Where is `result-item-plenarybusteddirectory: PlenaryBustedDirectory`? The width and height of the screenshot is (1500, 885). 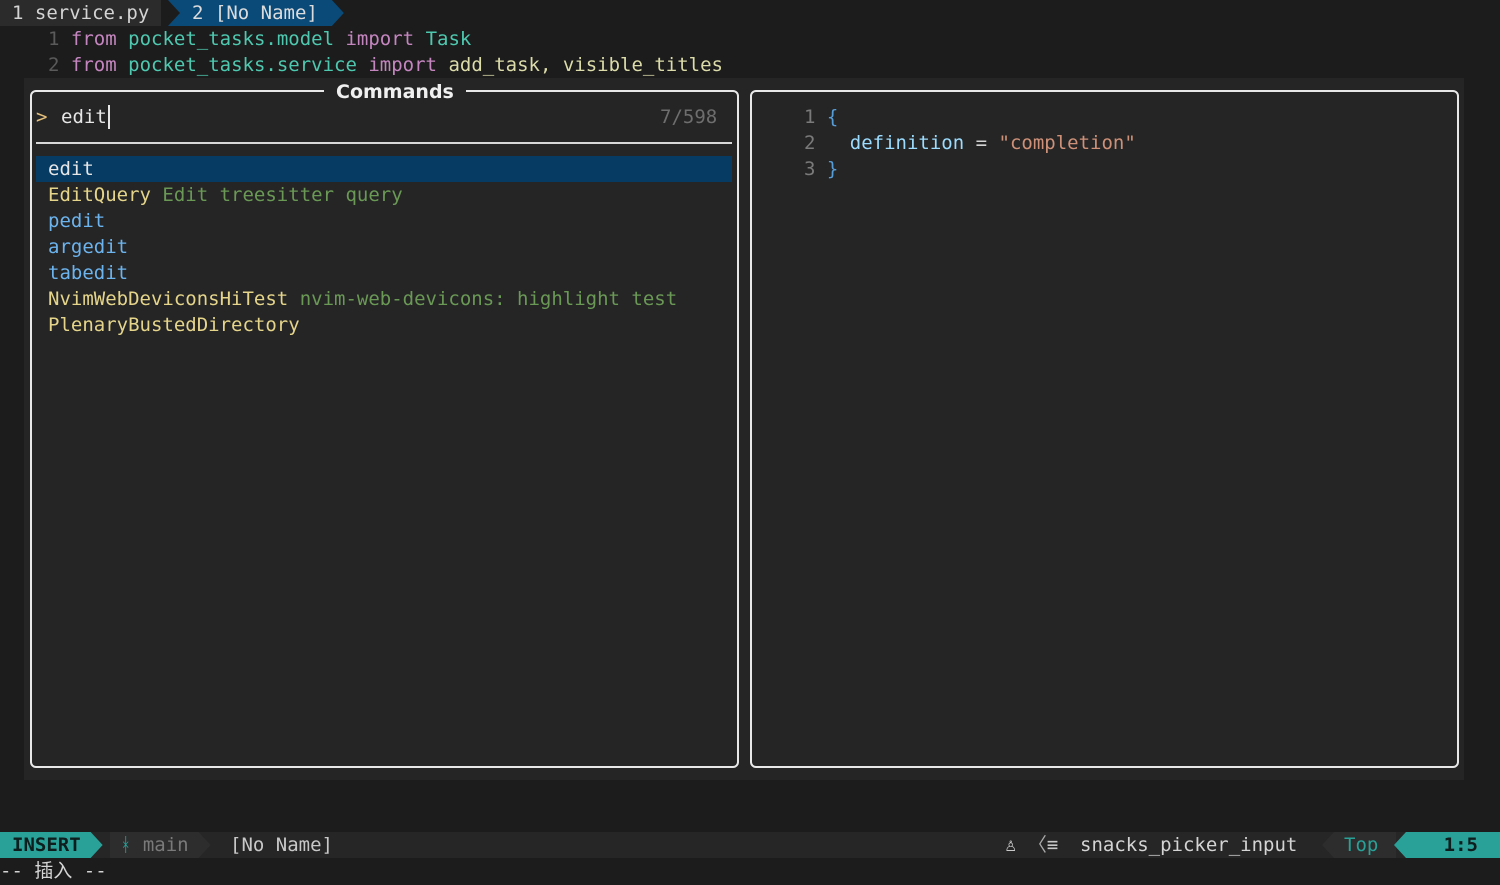 result-item-plenarybusteddirectory: PlenaryBustedDirectory is located at coordinates (174, 325).